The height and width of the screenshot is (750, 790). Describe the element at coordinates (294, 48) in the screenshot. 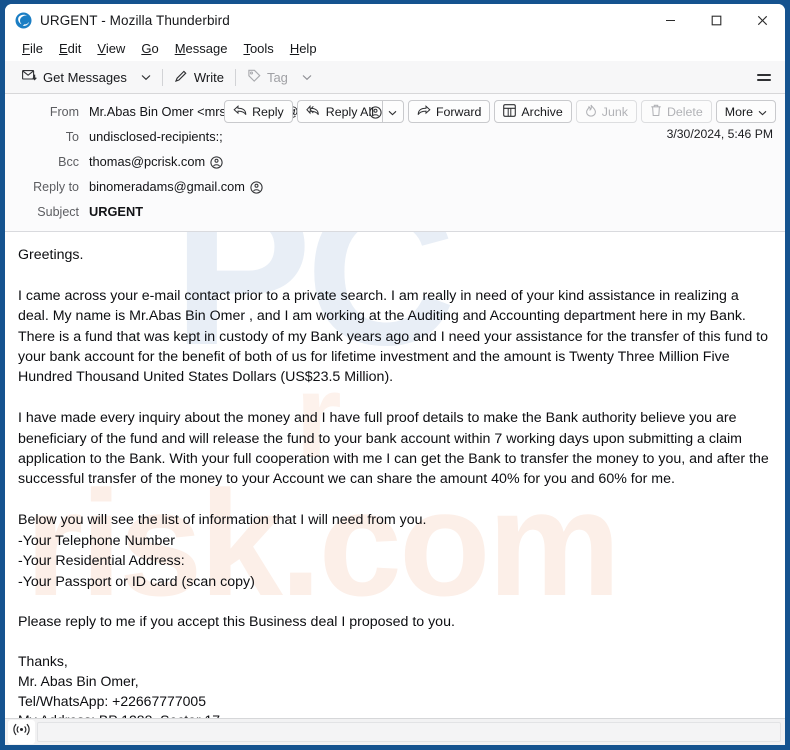

I see `menu-help-accel: H` at that location.